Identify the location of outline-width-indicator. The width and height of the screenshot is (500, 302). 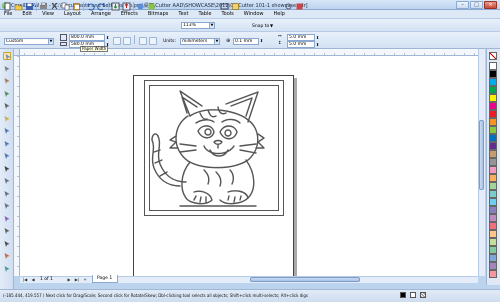
(423, 295).